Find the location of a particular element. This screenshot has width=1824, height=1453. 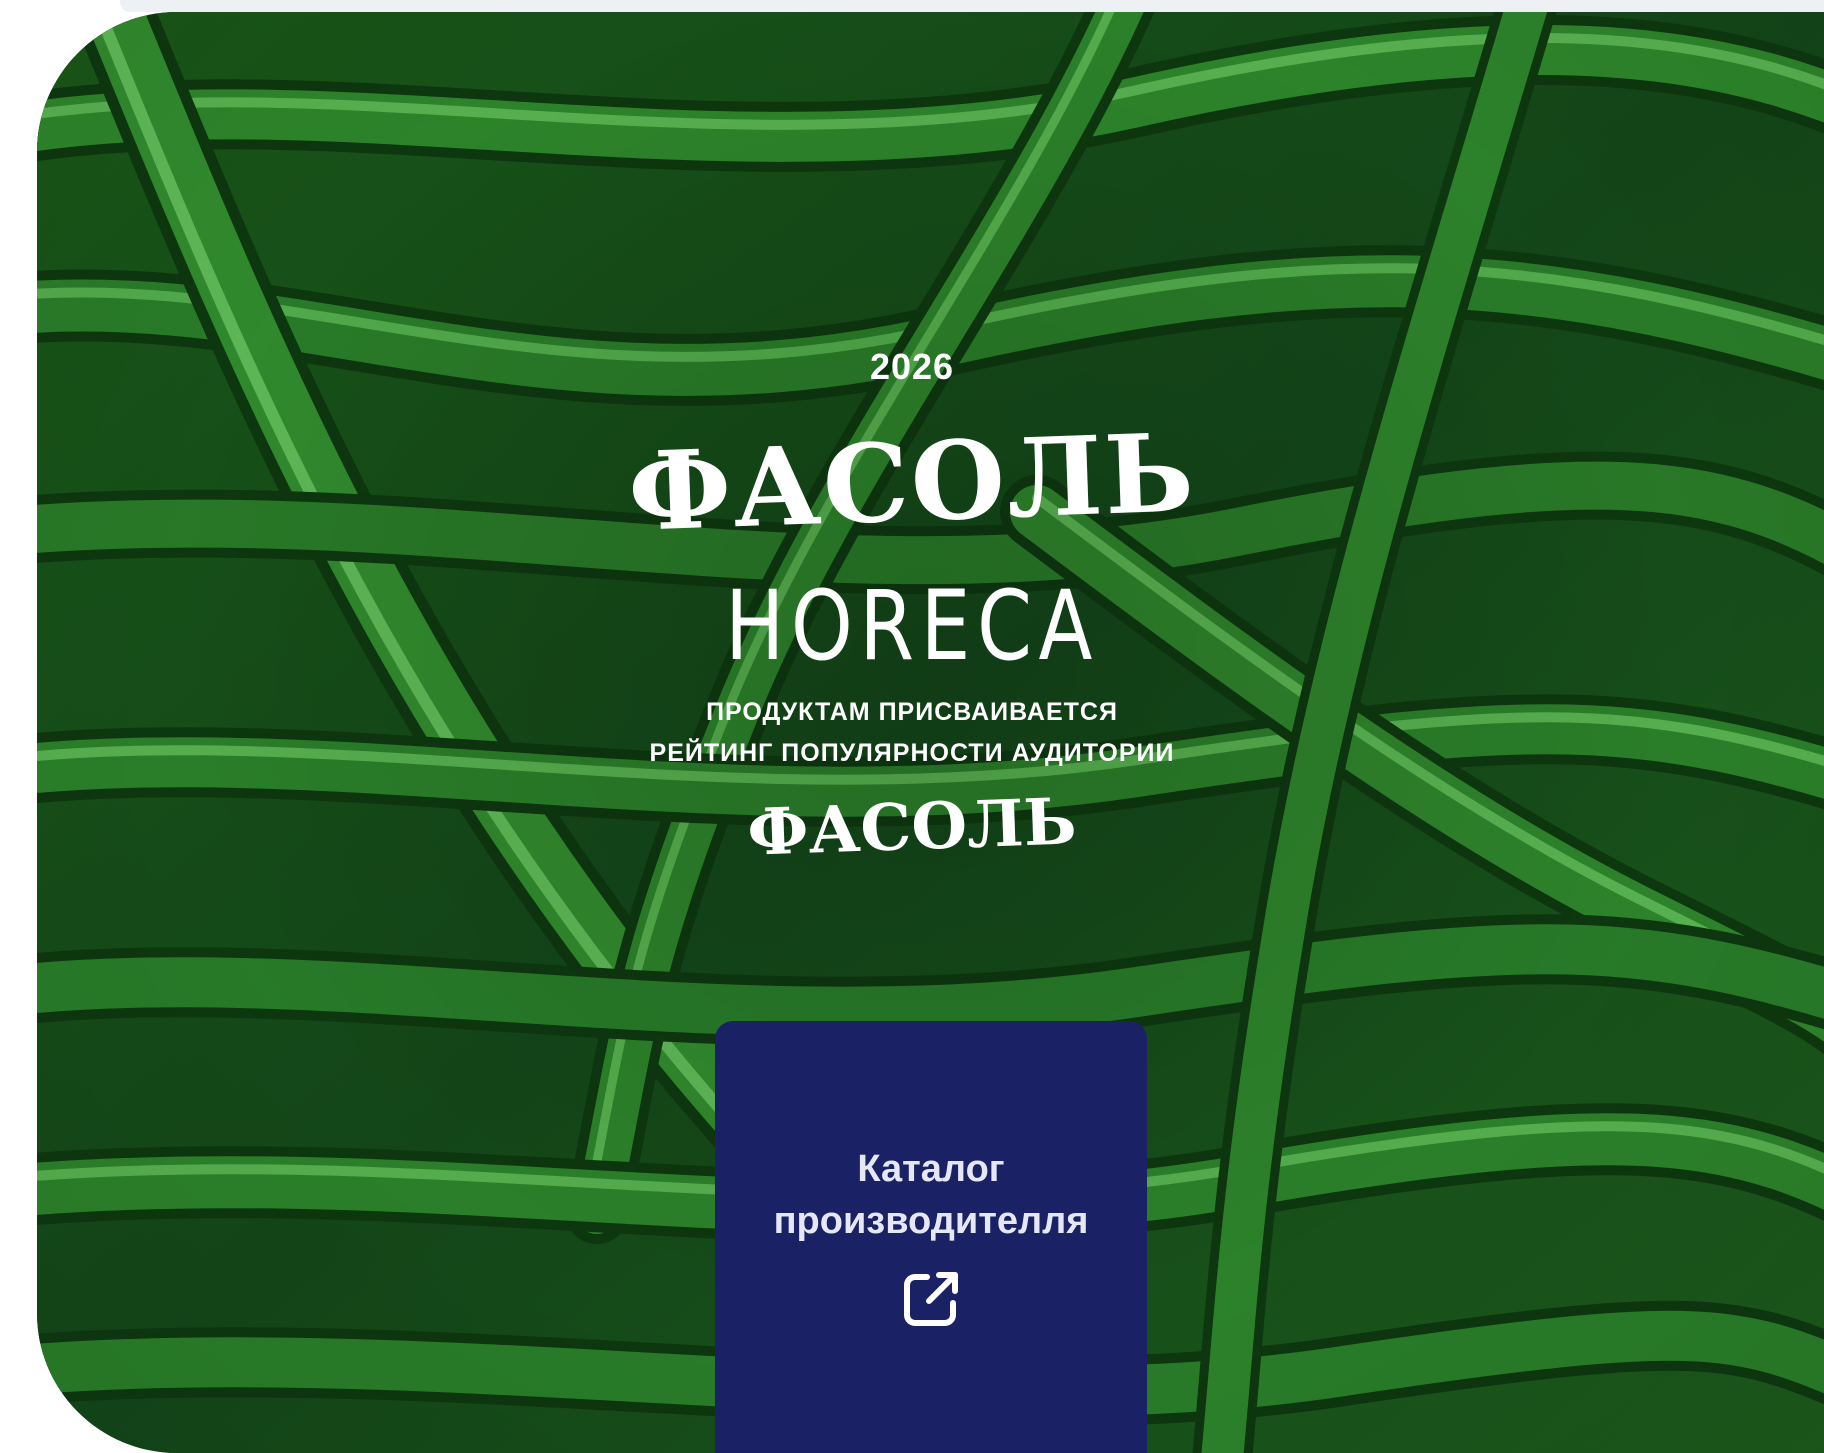

catalog-label-line-1: Каталог is located at coordinates (931, 1169).